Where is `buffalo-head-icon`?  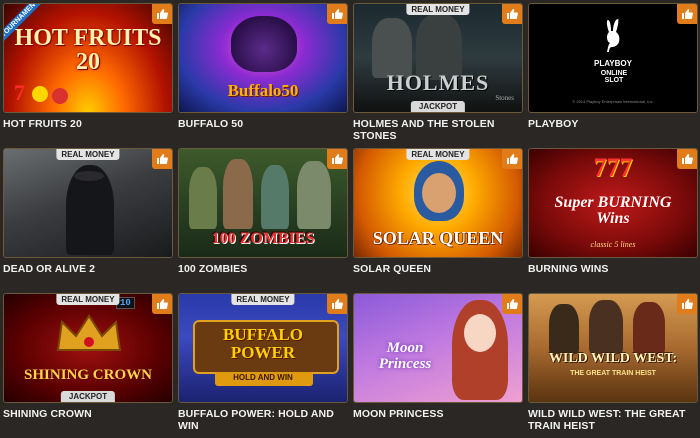 buffalo-head-icon is located at coordinates (264, 44).